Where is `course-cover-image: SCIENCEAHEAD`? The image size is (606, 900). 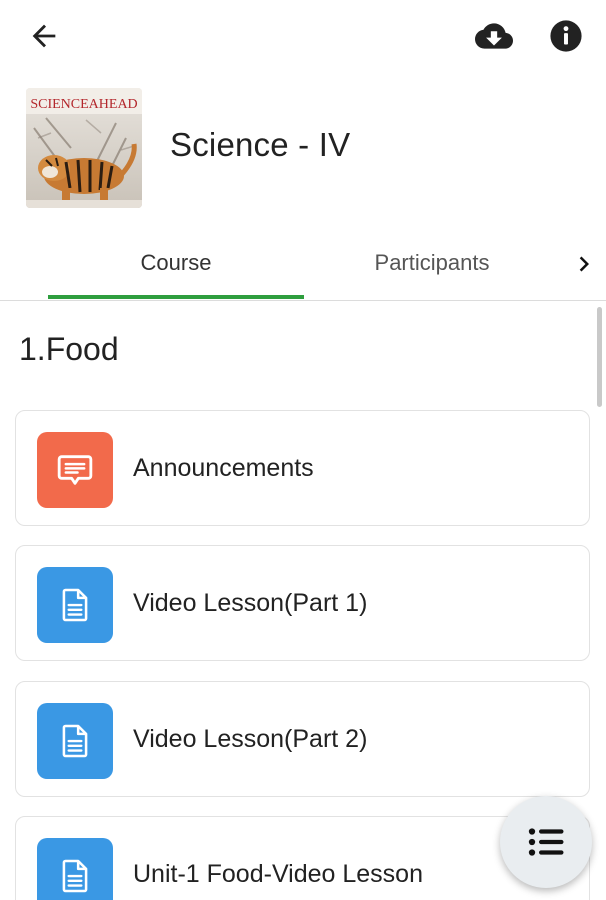
course-cover-image: SCIENCEAHEAD is located at coordinates (84, 148).